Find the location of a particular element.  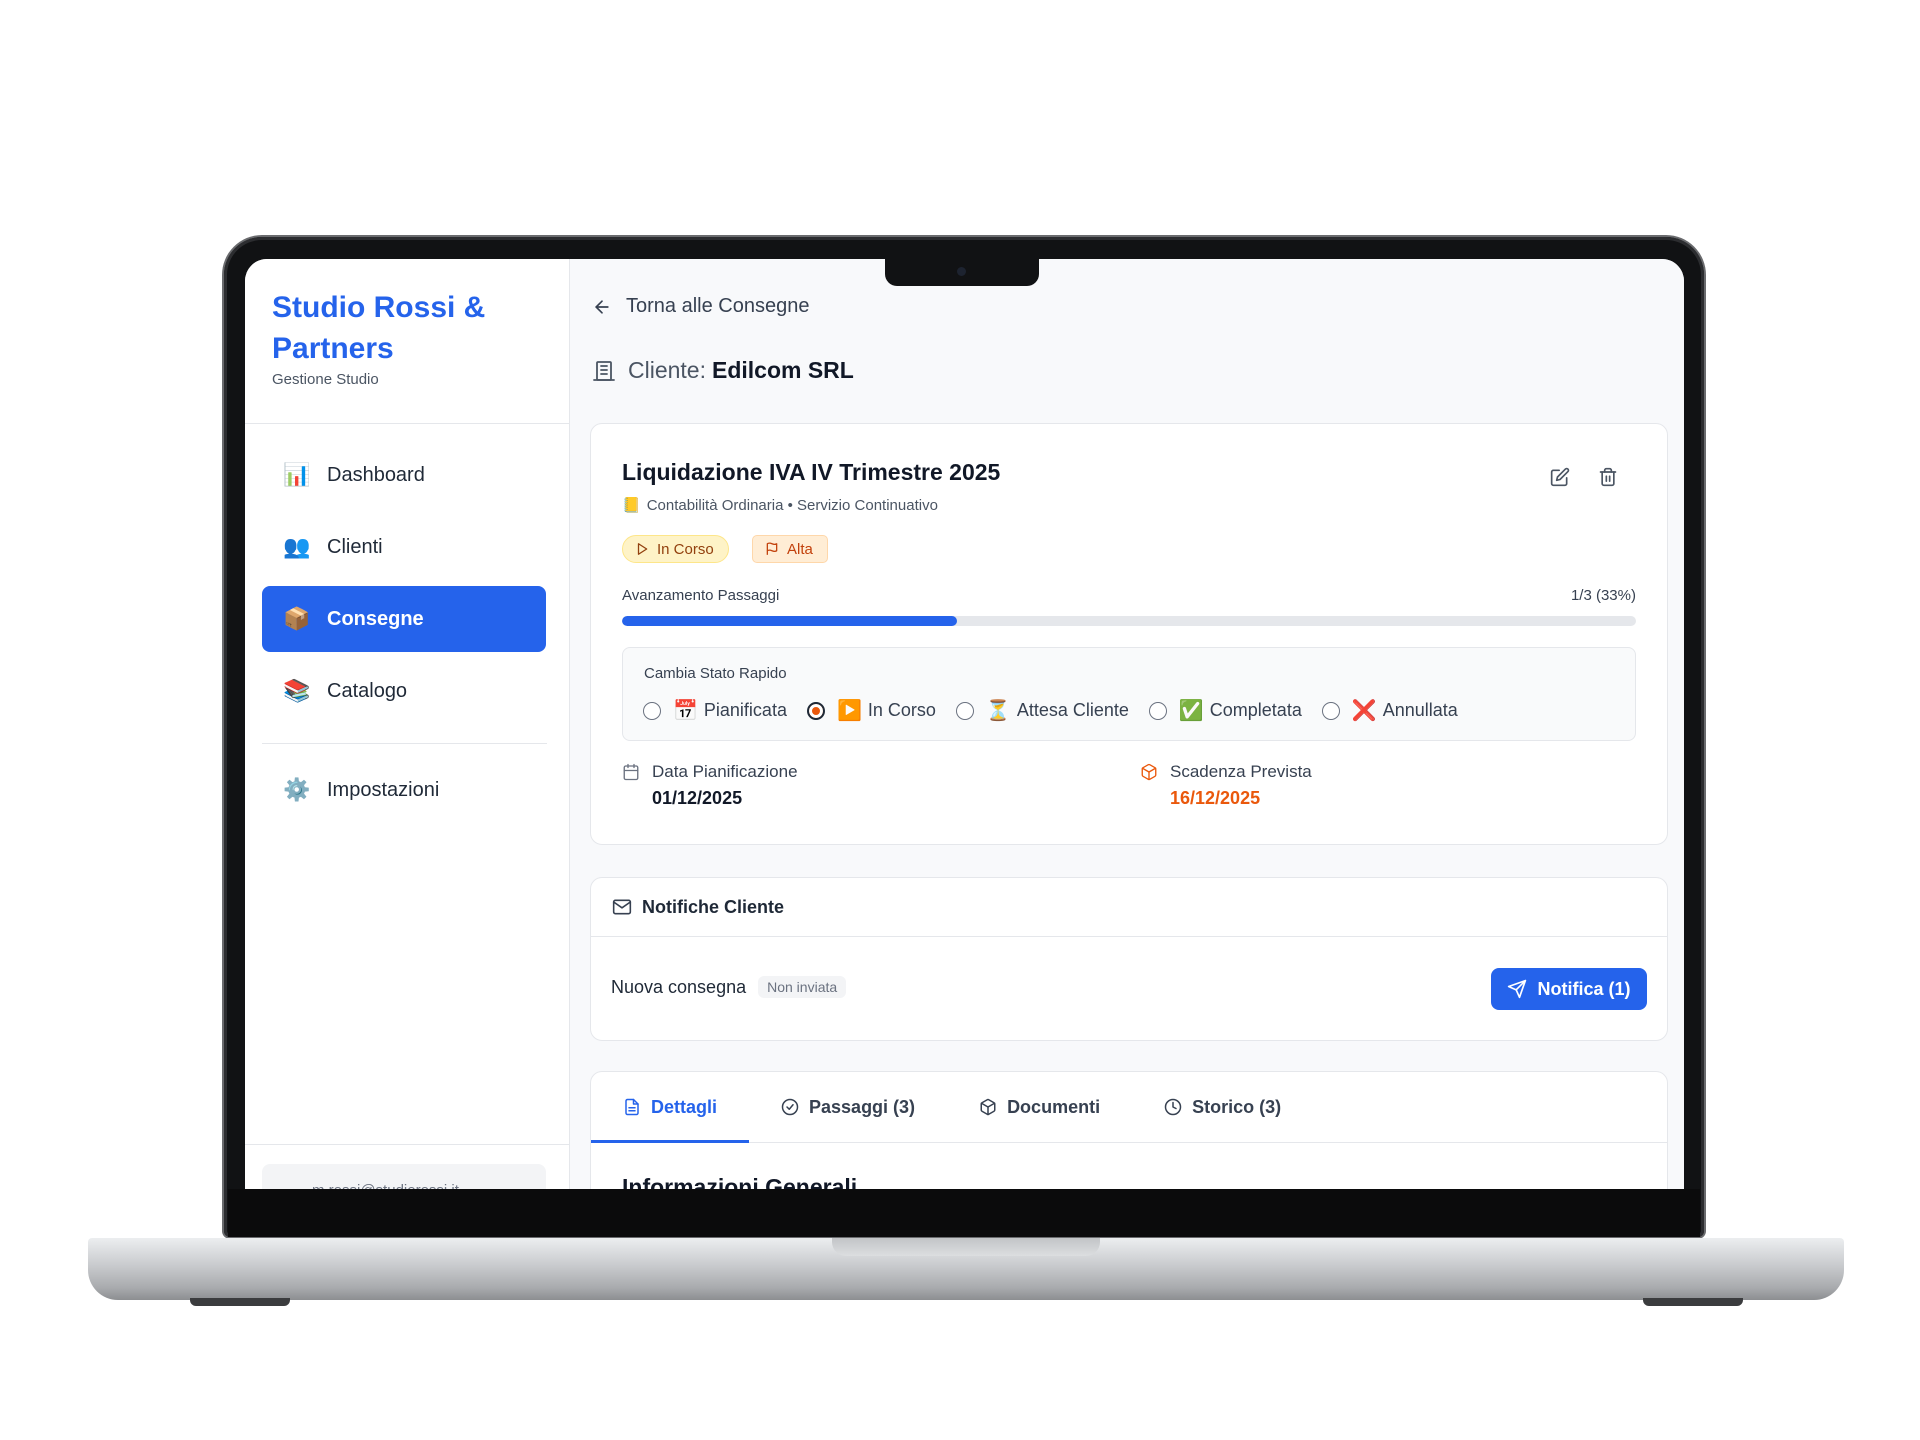

sidebar-item-catalogo: 📚 Catalogo is located at coordinates (404, 691).